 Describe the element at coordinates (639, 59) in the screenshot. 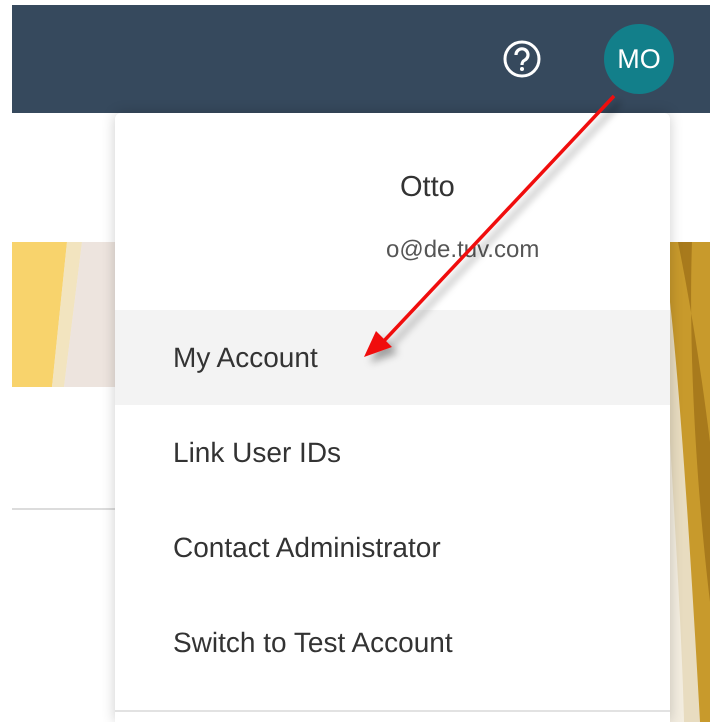

I see `user-avatar: MO` at that location.